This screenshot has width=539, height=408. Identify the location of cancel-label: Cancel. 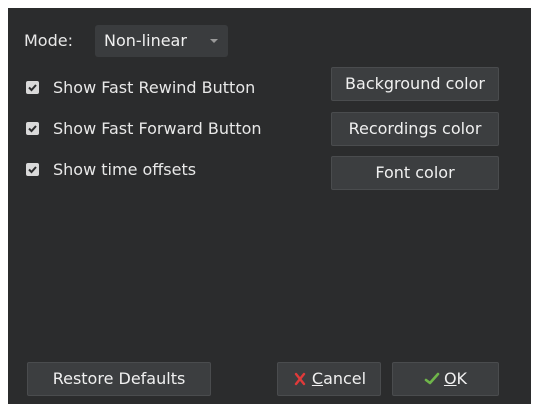
(339, 378).